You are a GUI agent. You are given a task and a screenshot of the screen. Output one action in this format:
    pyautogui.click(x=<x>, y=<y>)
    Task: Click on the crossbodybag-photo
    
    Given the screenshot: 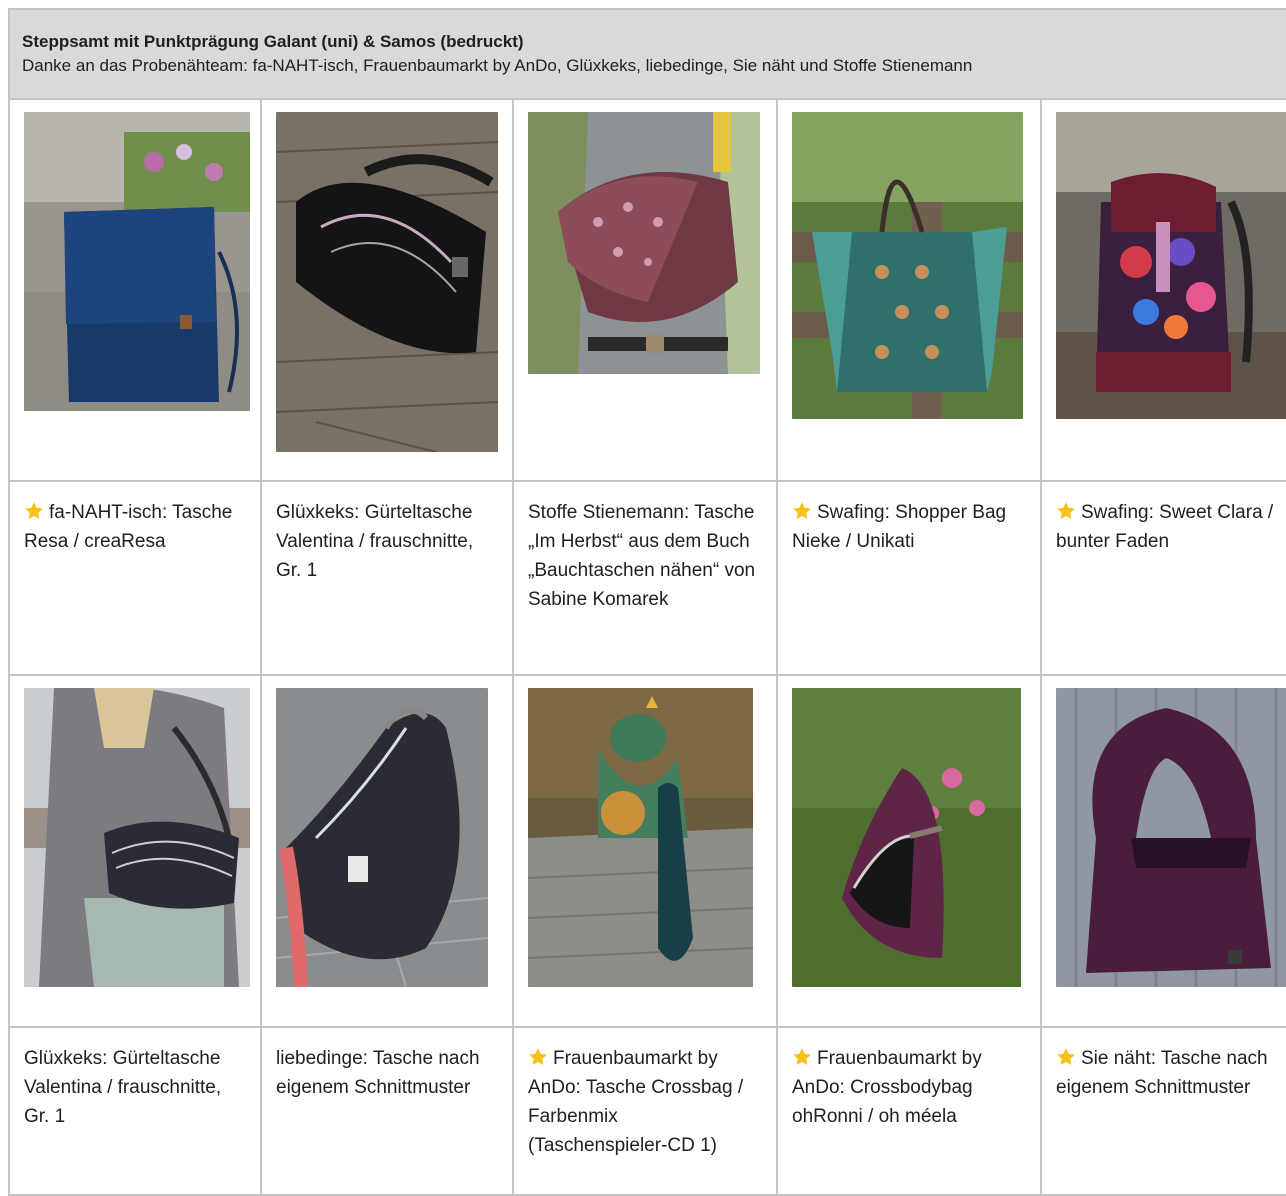 What is the action you would take?
    pyautogui.click(x=906, y=837)
    